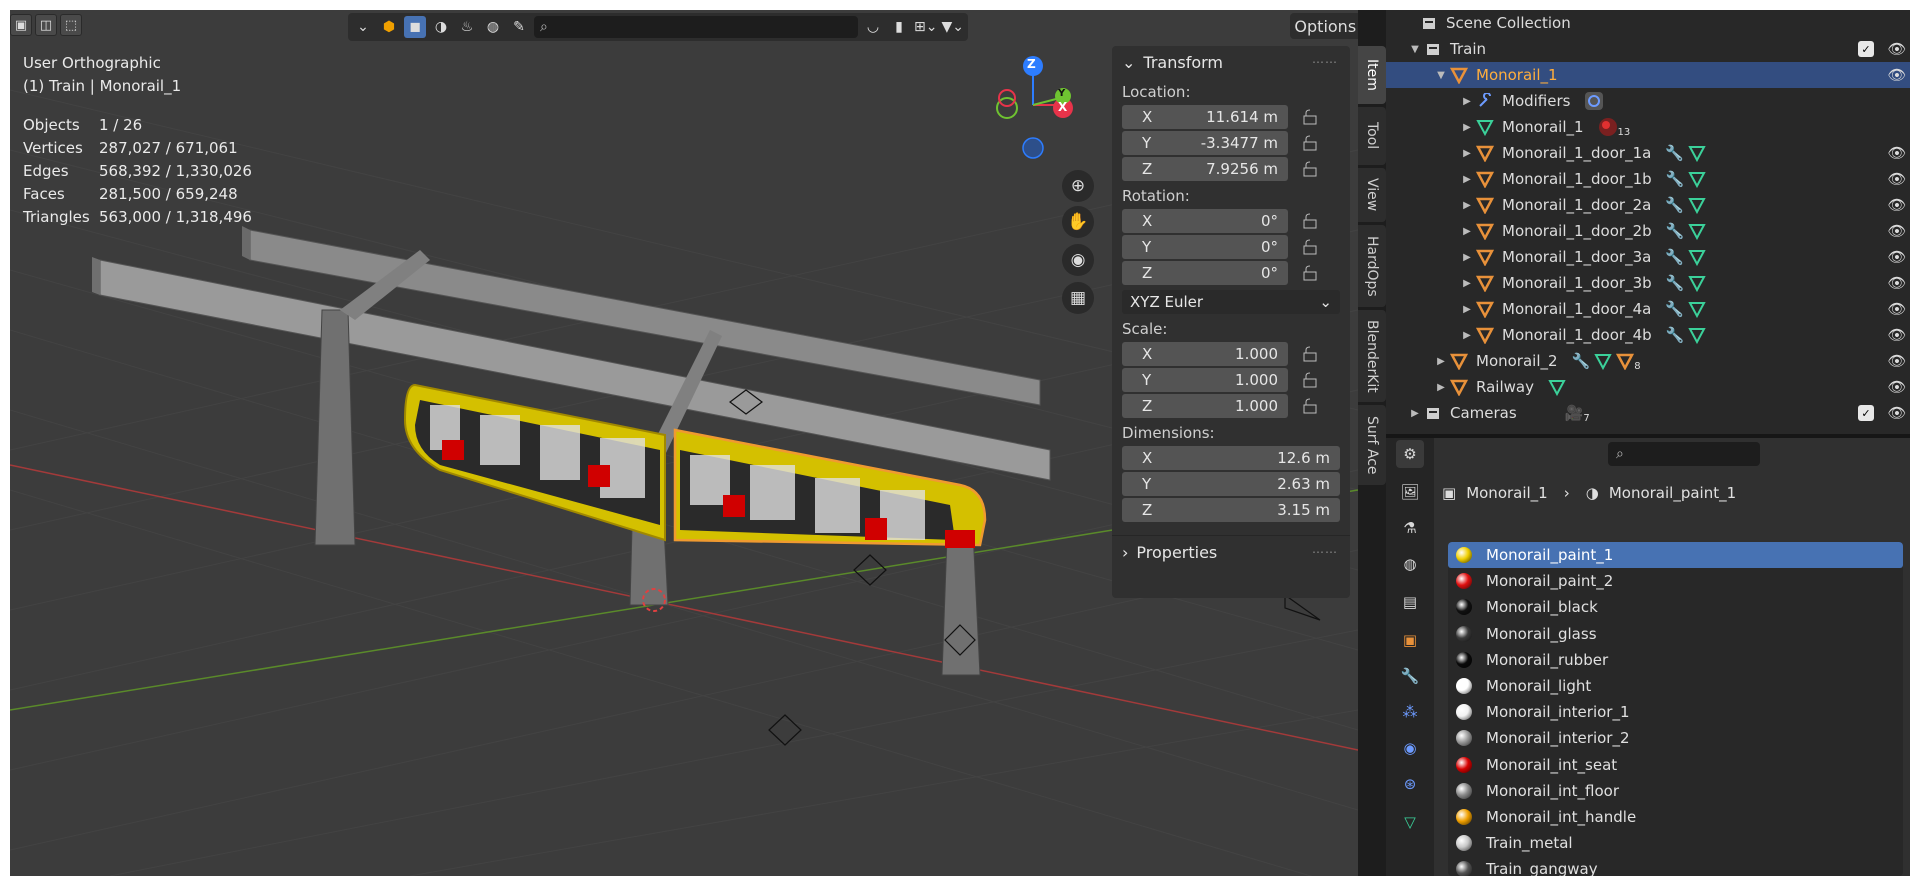 This screenshot has height=886, width=1920. What do you see at coordinates (1675, 817) in the screenshot?
I see `material-slot: Monorail_int_handle` at bounding box center [1675, 817].